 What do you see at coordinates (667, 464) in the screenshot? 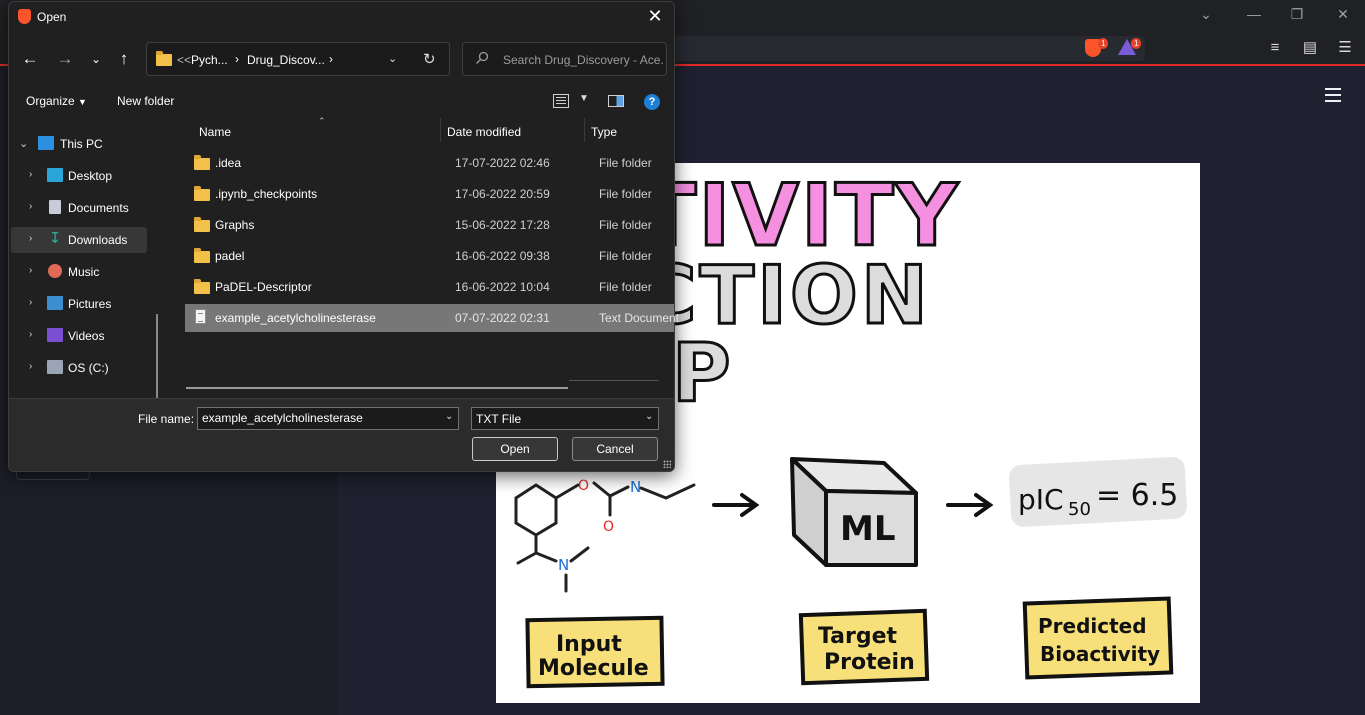
I see `resize-grip-icon` at bounding box center [667, 464].